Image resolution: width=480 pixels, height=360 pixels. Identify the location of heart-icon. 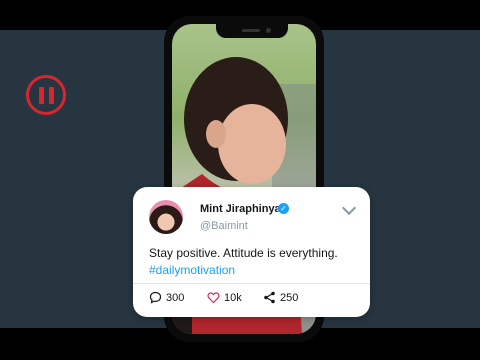
(213, 298).